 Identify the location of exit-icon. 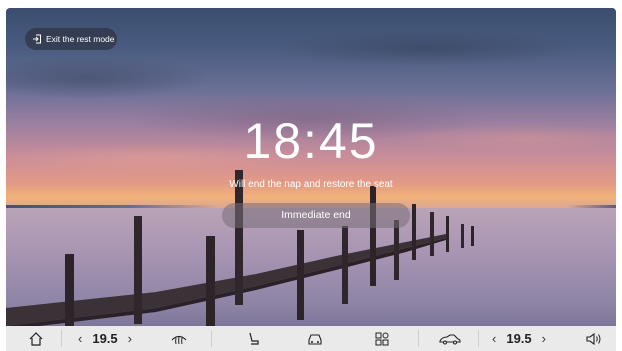
(37, 39).